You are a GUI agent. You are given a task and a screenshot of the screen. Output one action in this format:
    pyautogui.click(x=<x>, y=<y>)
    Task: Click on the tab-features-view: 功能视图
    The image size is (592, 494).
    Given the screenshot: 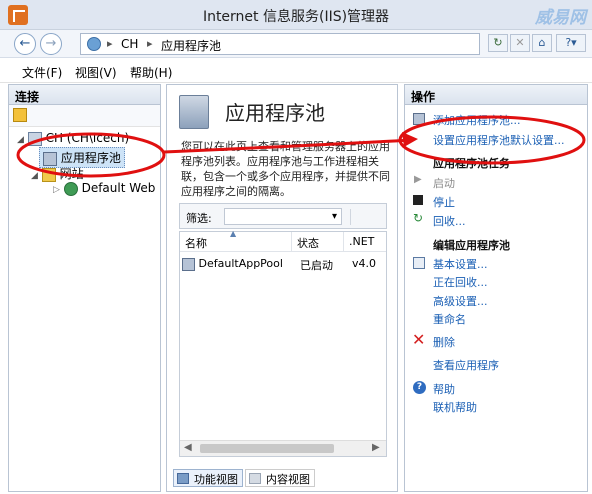 What is the action you would take?
    pyautogui.click(x=208, y=478)
    